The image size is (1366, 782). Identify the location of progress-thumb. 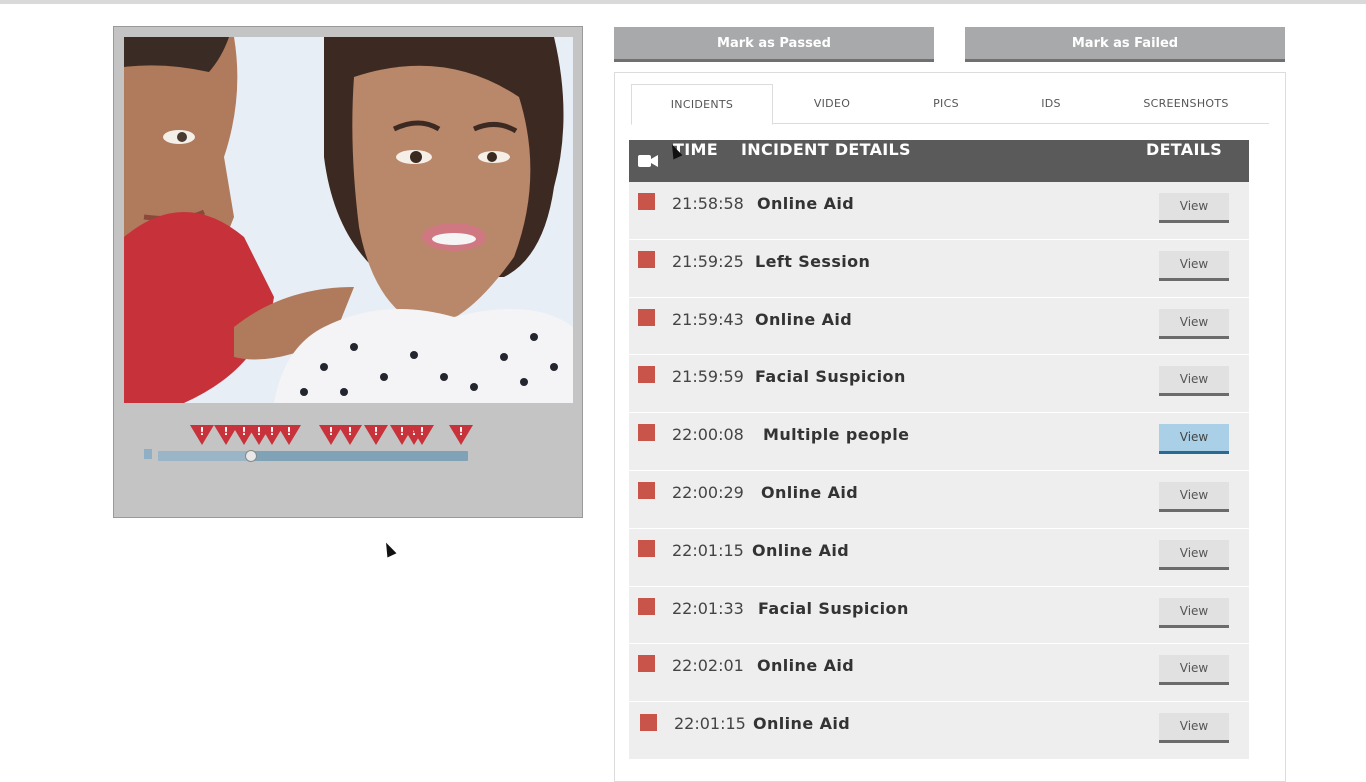
(251, 456).